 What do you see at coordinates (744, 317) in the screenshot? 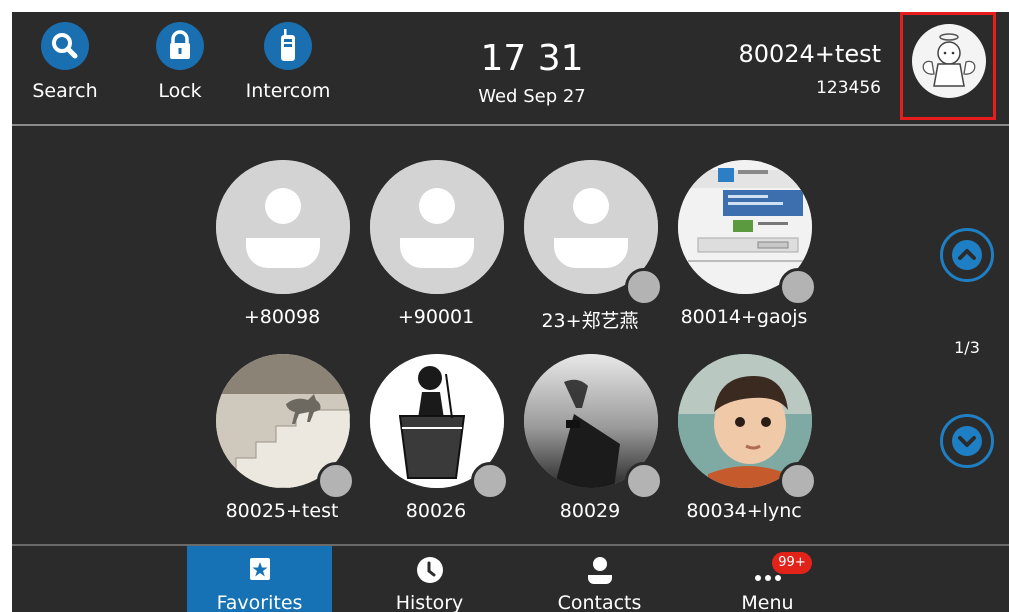
I see `favorite-name: 80014+gaojs` at bounding box center [744, 317].